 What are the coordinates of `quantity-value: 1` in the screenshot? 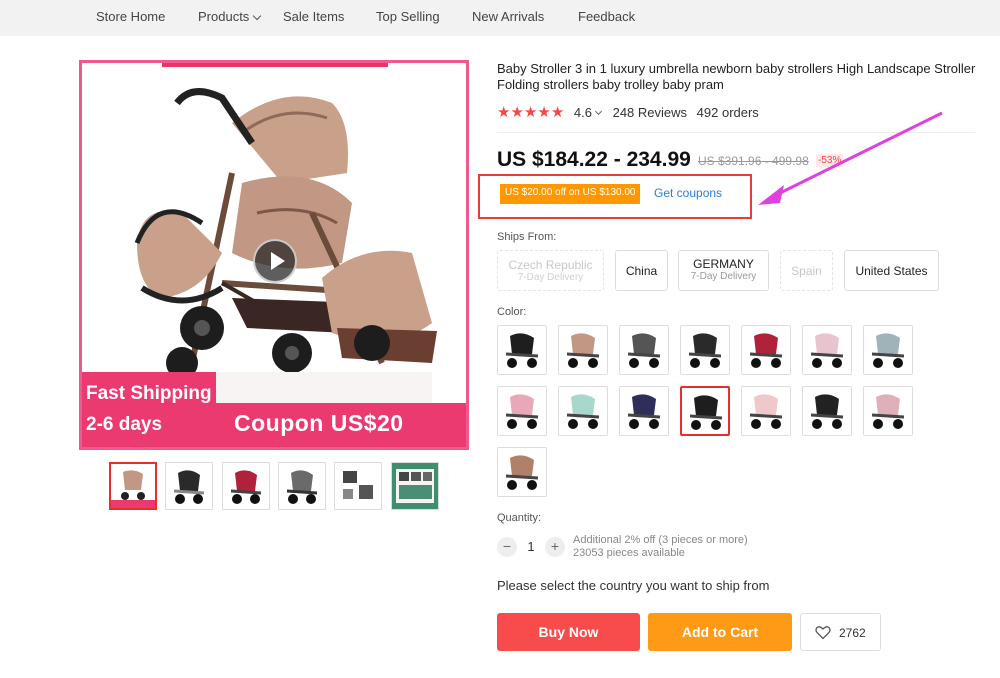 It's located at (531, 546).